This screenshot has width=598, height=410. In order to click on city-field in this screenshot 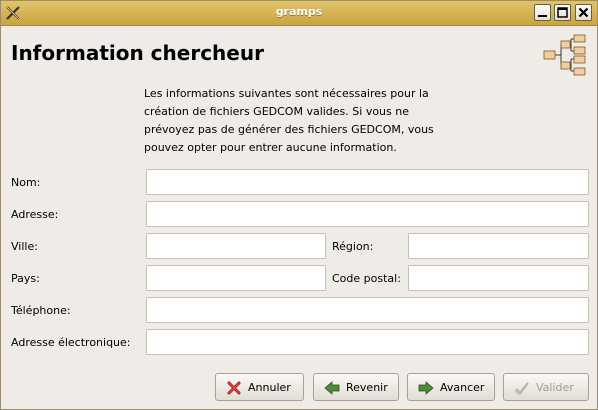, I will do `click(236, 246)`.